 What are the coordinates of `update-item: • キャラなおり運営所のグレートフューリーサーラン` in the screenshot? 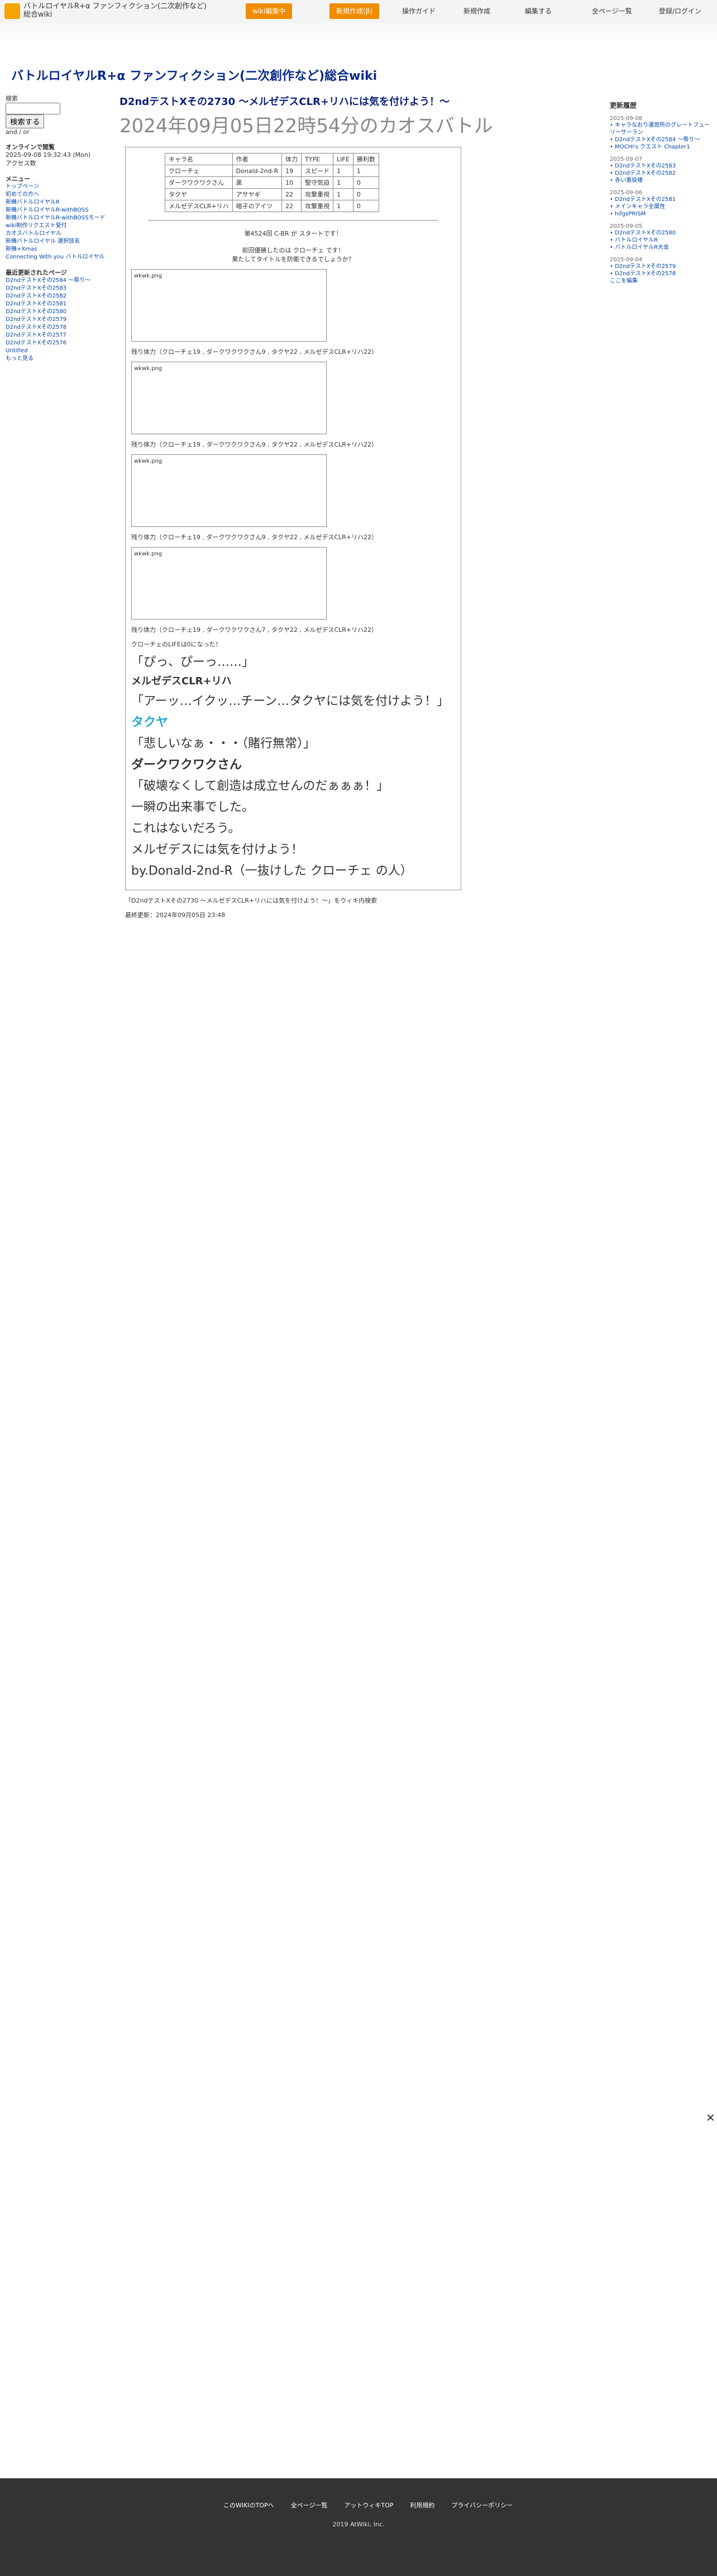 It's located at (660, 129).